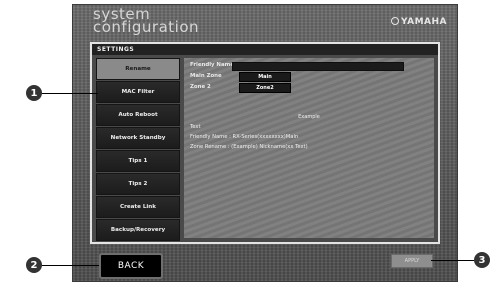  What do you see at coordinates (70, 265) in the screenshot?
I see `callout-2-leader` at bounding box center [70, 265].